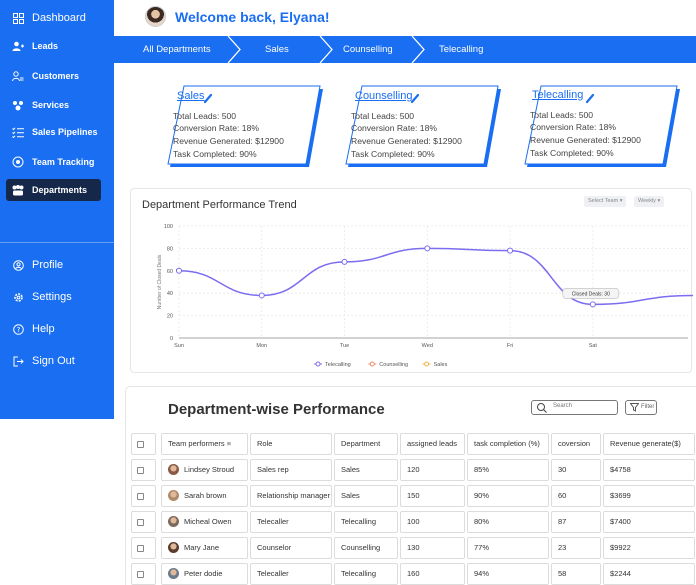 This screenshot has width=696, height=585. Describe the element at coordinates (507, 443) in the screenshot. I see `column-header-label: task completion (%)` at that location.